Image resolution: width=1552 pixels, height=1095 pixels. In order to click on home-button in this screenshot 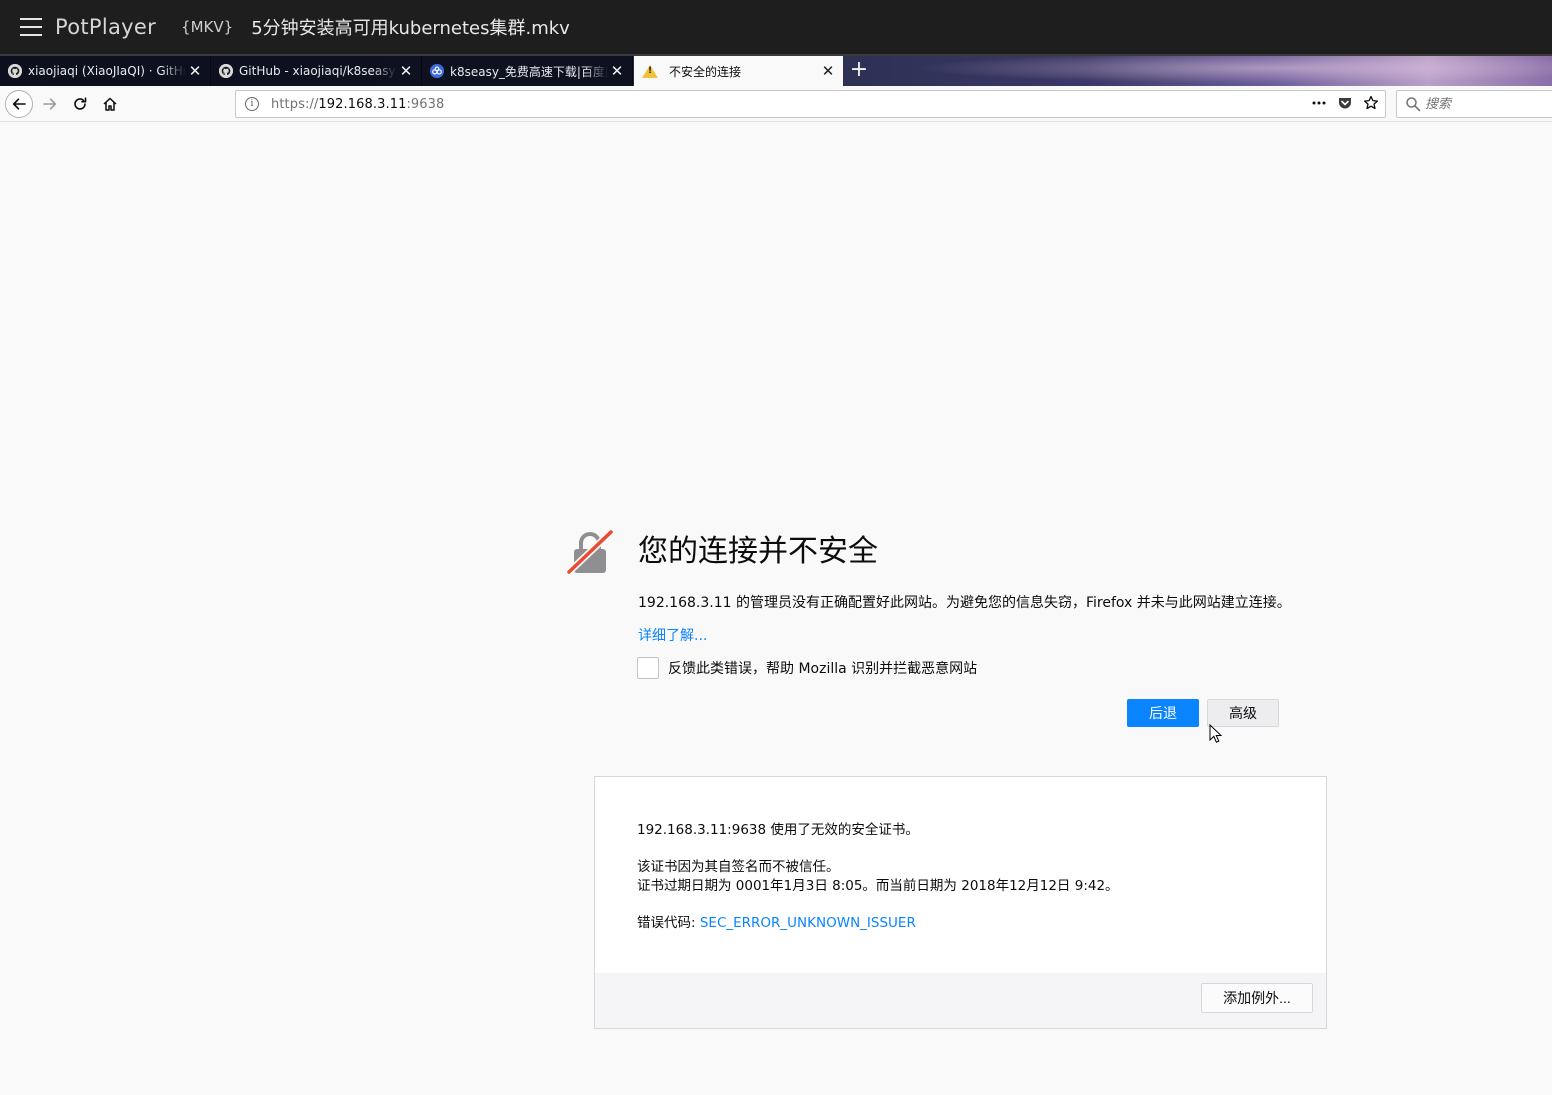, I will do `click(110, 104)`.